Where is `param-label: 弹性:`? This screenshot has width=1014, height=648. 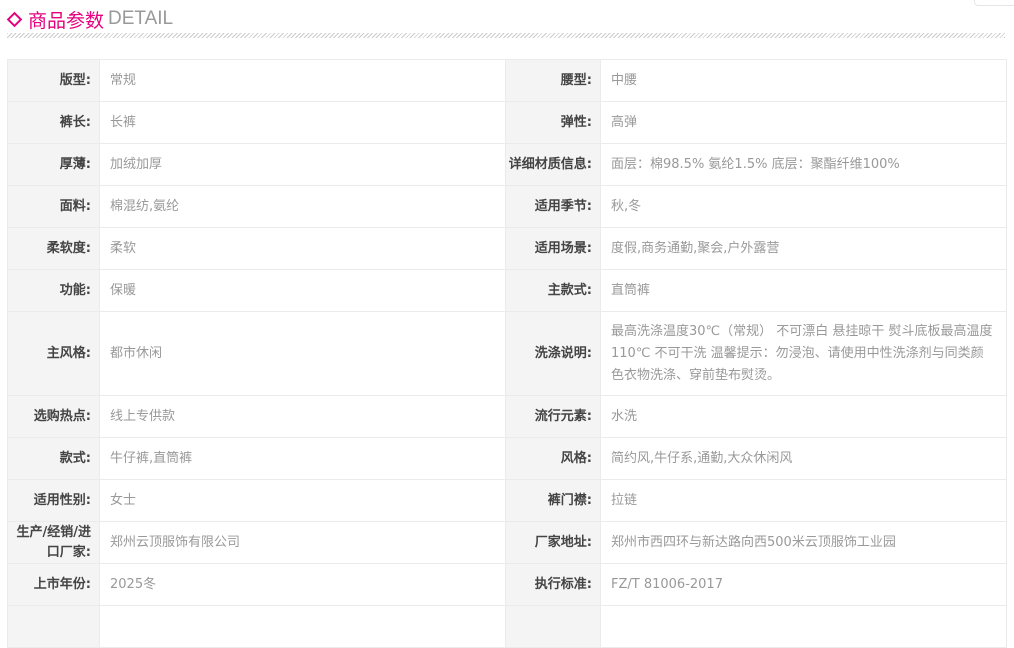 param-label: 弹性: is located at coordinates (553, 122).